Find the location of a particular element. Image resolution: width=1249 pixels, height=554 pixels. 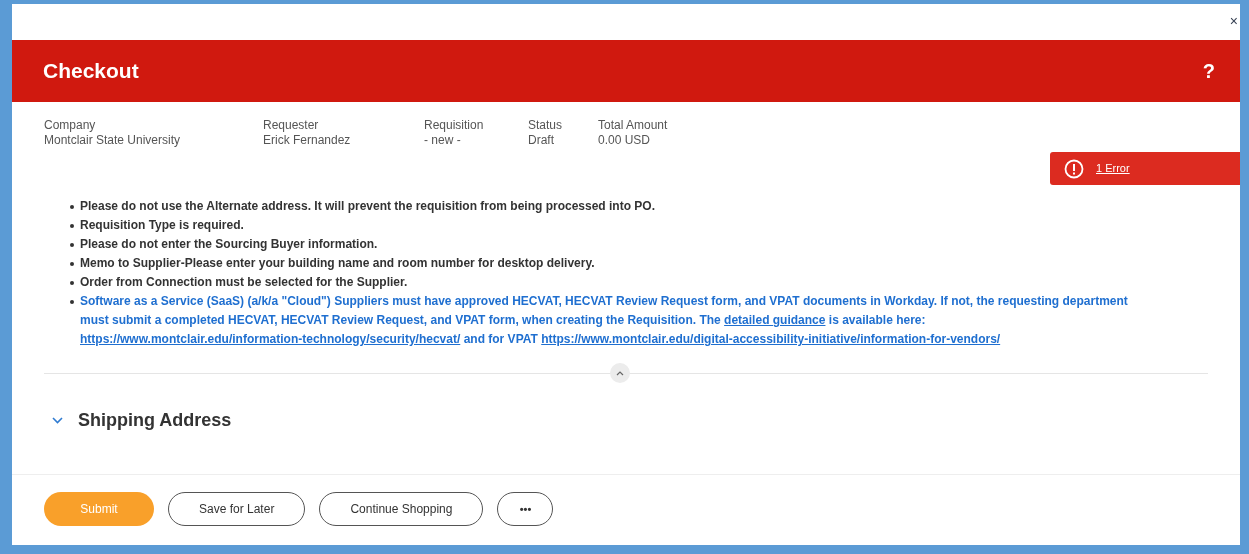

field-value: - new - is located at coordinates (442, 140).